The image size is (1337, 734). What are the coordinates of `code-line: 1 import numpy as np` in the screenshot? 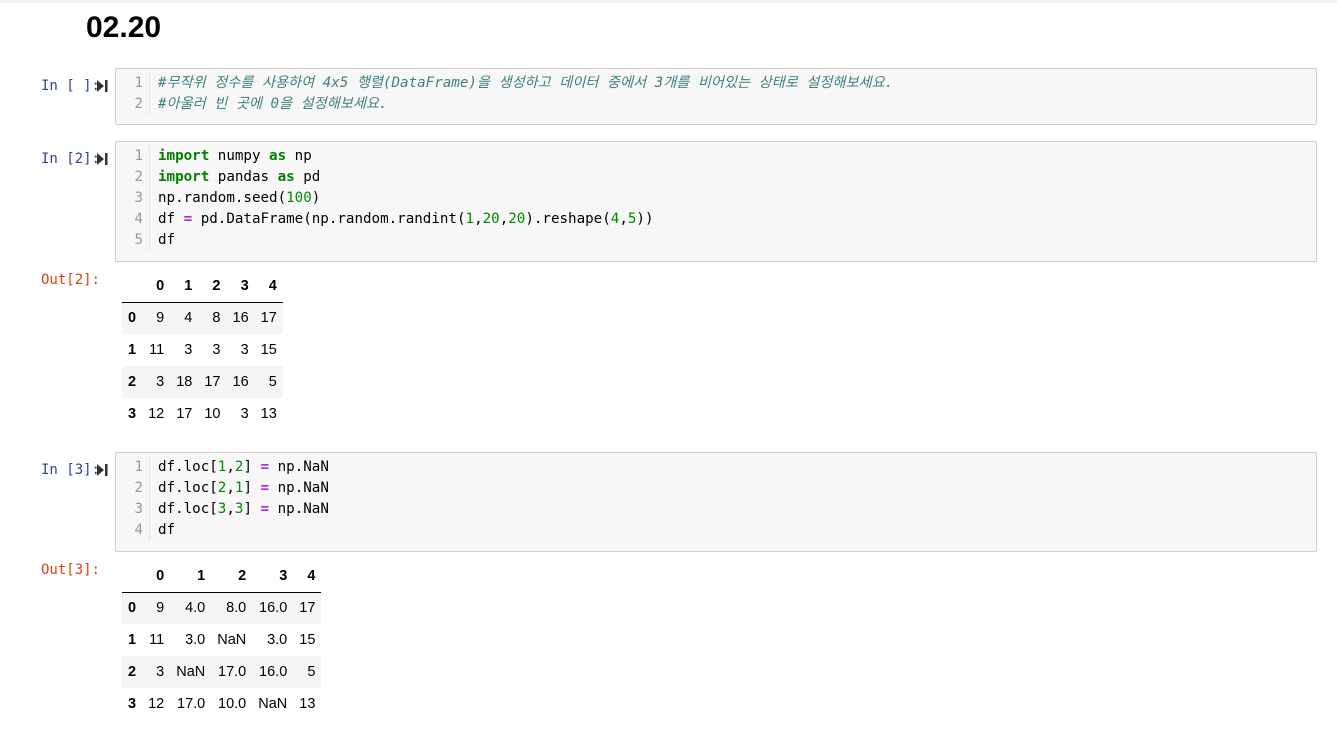 It's located at (716, 156).